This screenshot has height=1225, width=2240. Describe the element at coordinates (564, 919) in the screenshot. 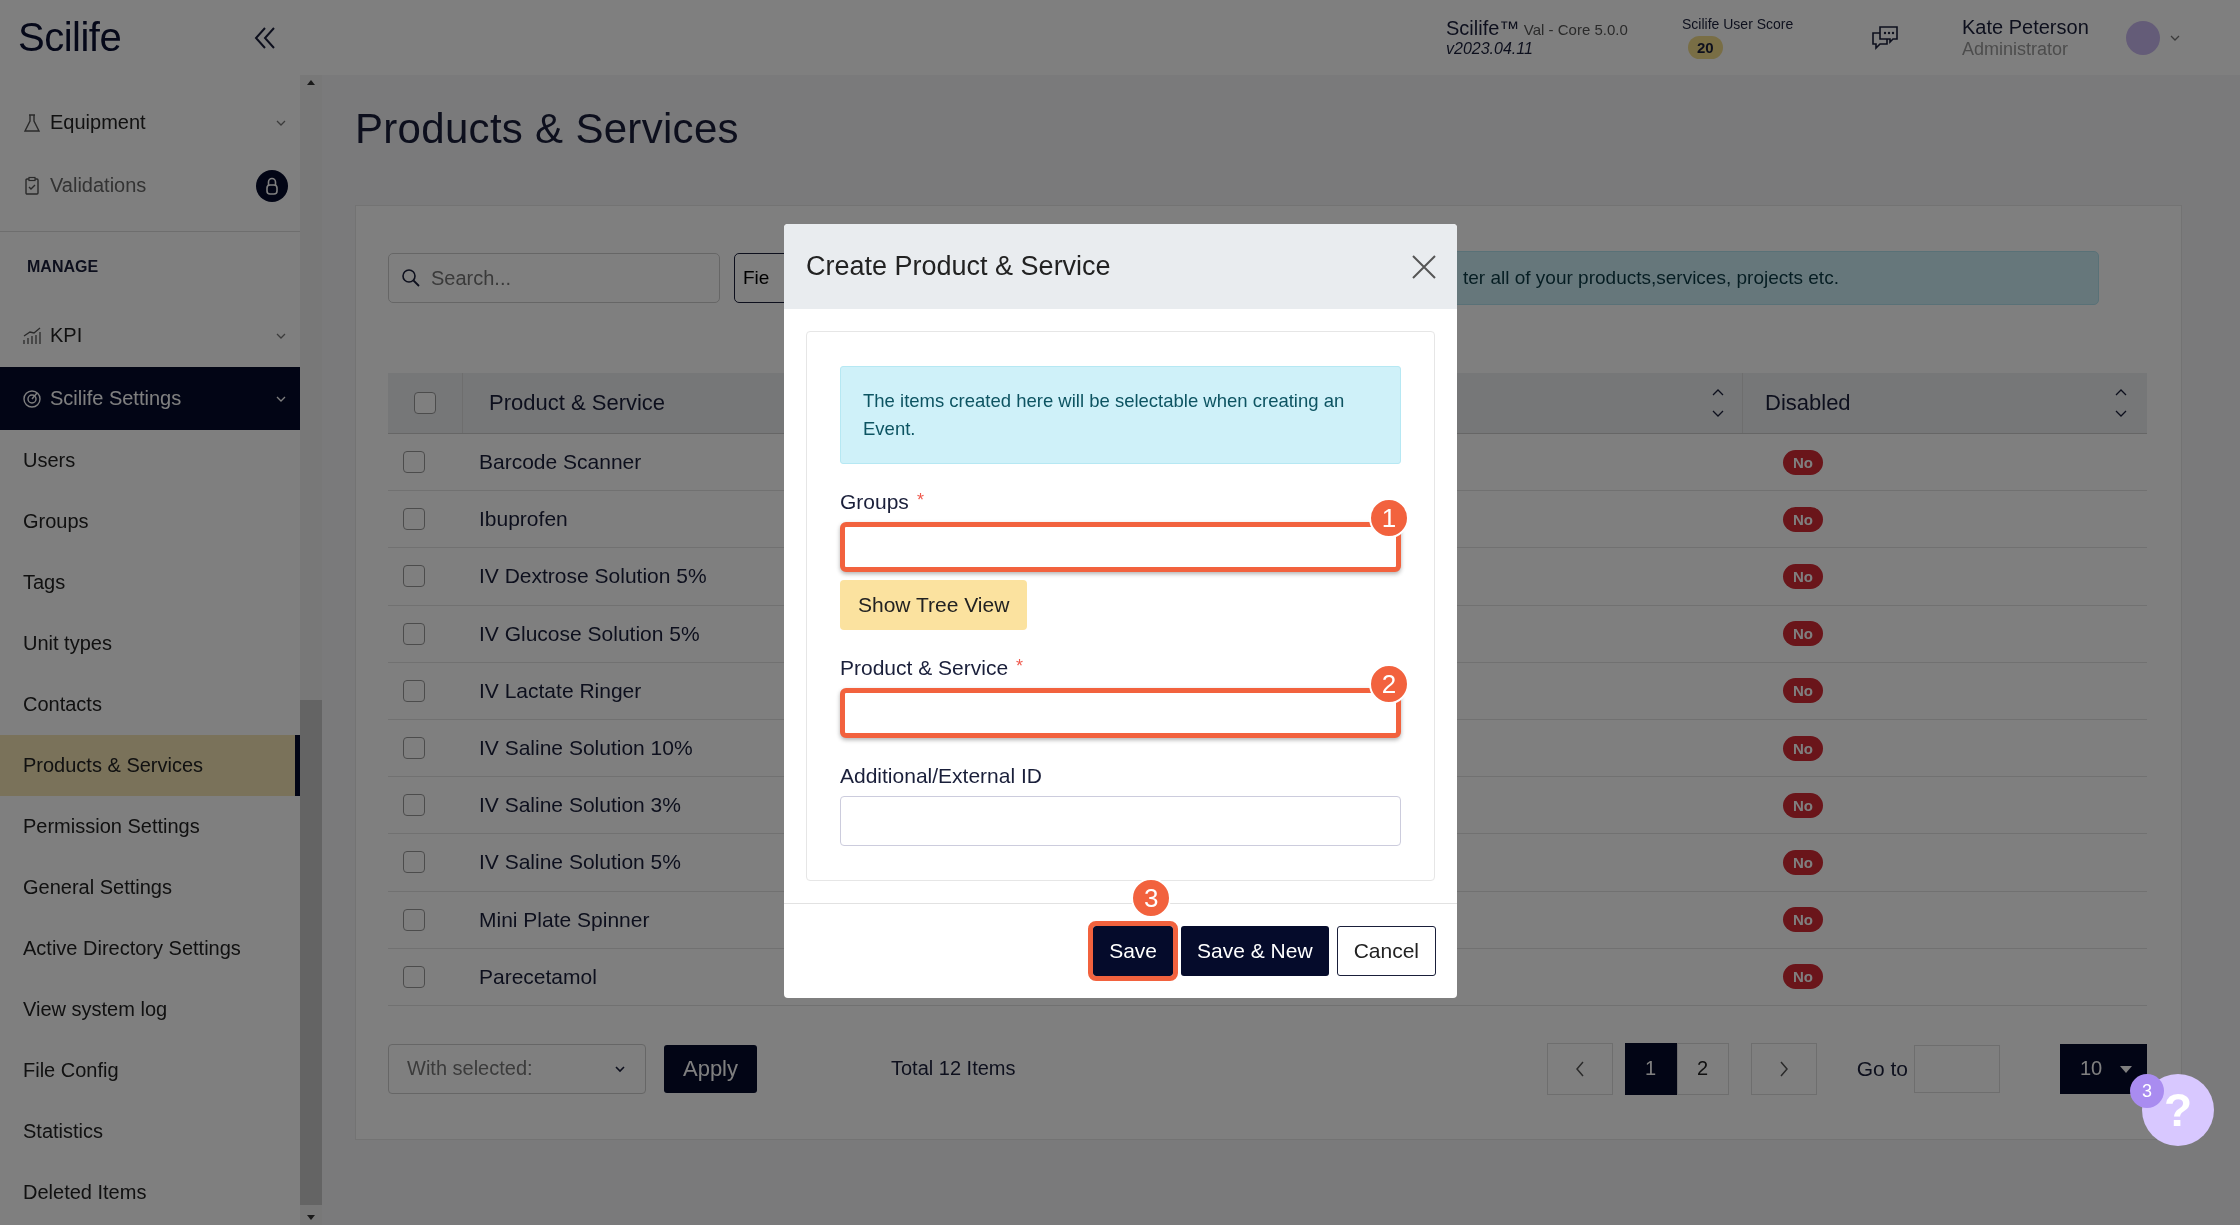

I see `table-cell: Mini Plate Spinner` at that location.